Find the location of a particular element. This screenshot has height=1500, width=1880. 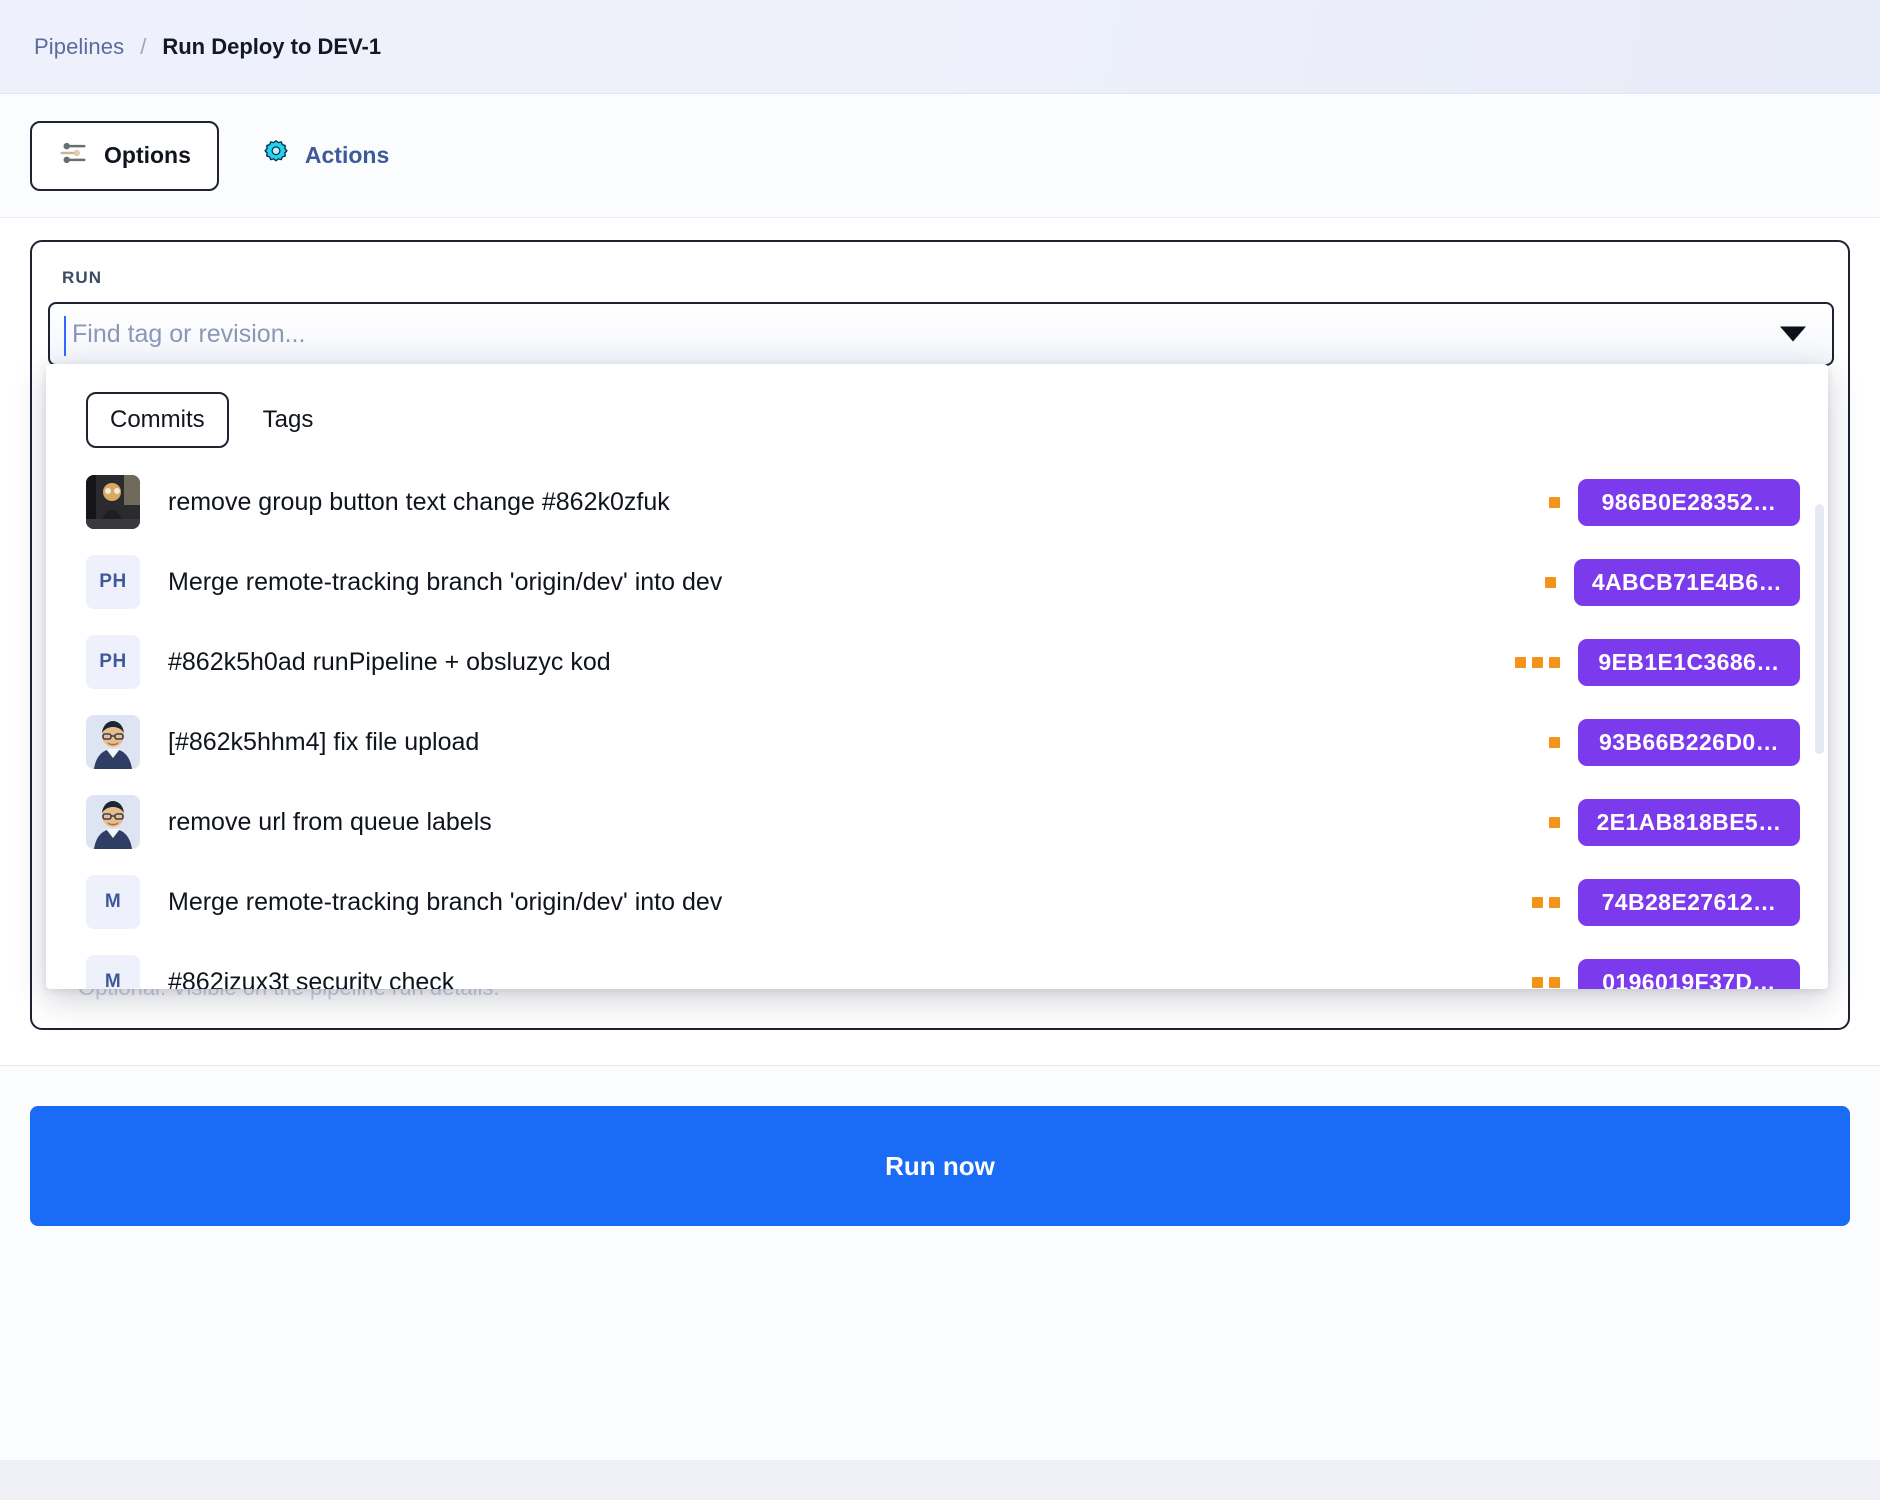

commit-message: [#862k5hhm4] fix file upload is located at coordinates (324, 741).